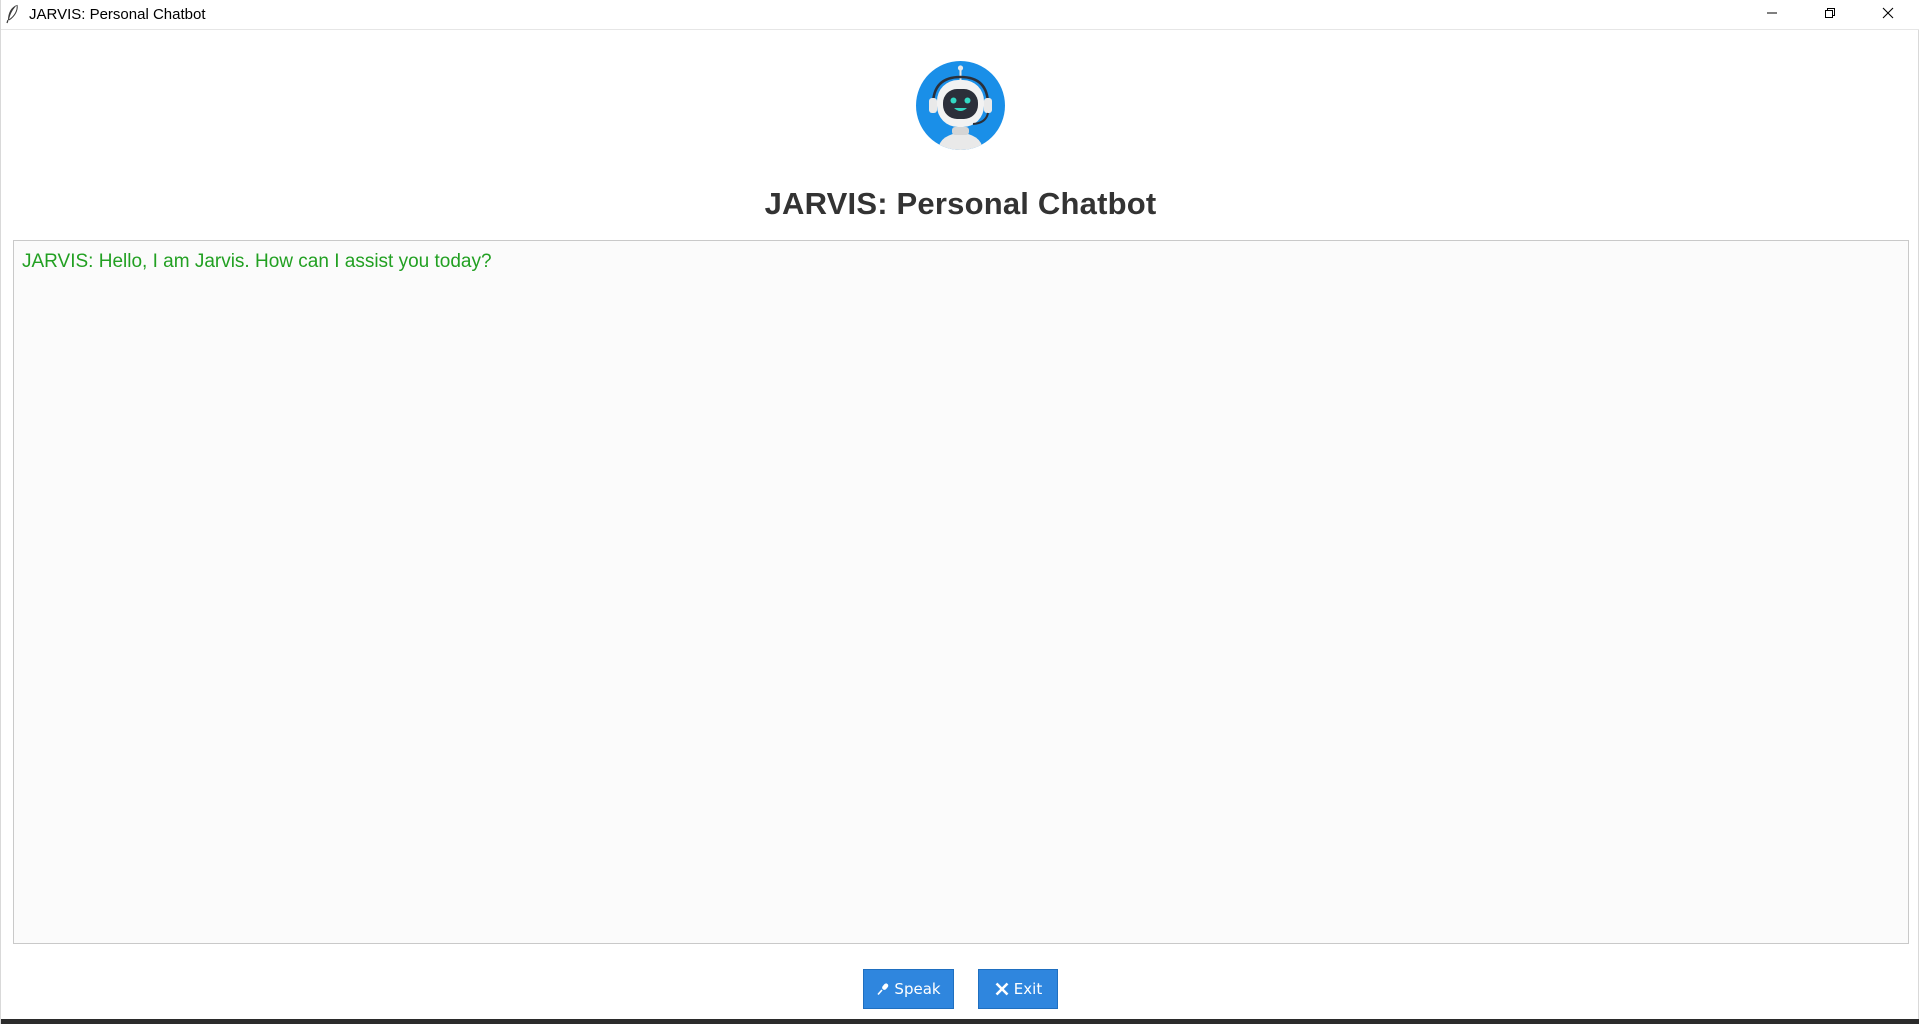 The height and width of the screenshot is (1024, 1919). Describe the element at coordinates (960, 1021) in the screenshot. I see `taskbar-edge` at that location.